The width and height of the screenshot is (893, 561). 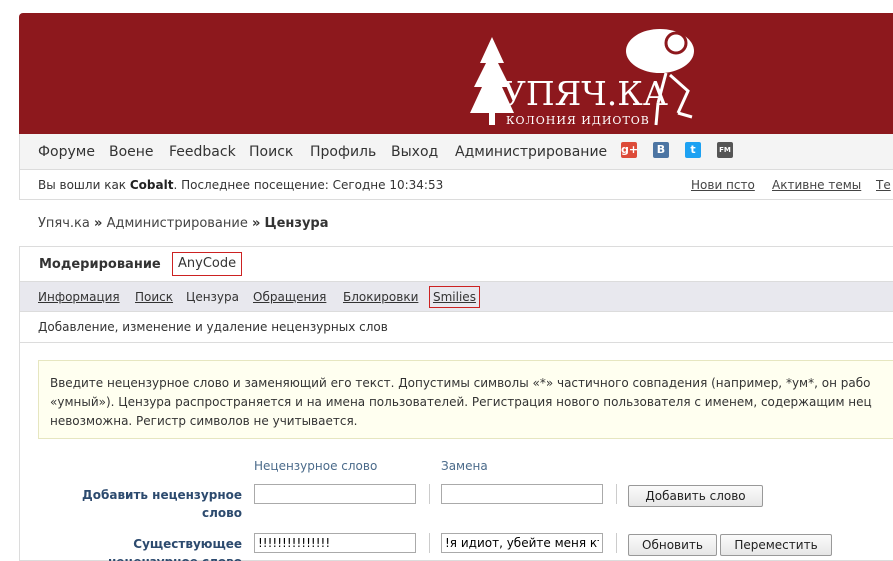 What do you see at coordinates (335, 543) in the screenshot?
I see `existing-word-input` at bounding box center [335, 543].